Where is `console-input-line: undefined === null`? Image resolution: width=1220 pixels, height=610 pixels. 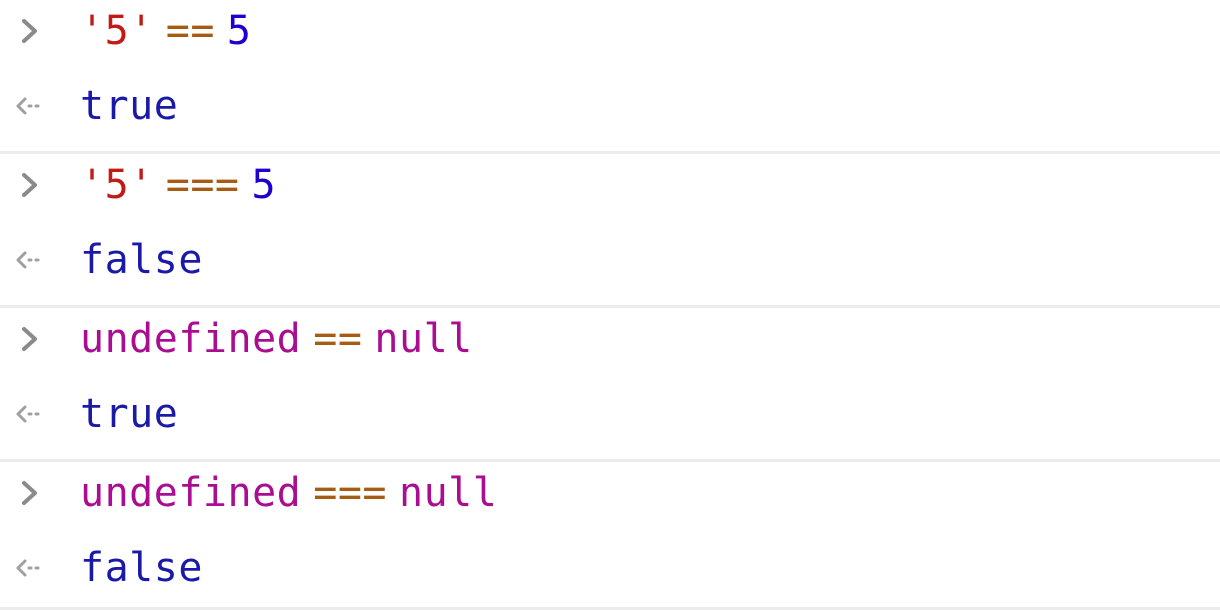 console-input-line: undefined === null is located at coordinates (610, 493).